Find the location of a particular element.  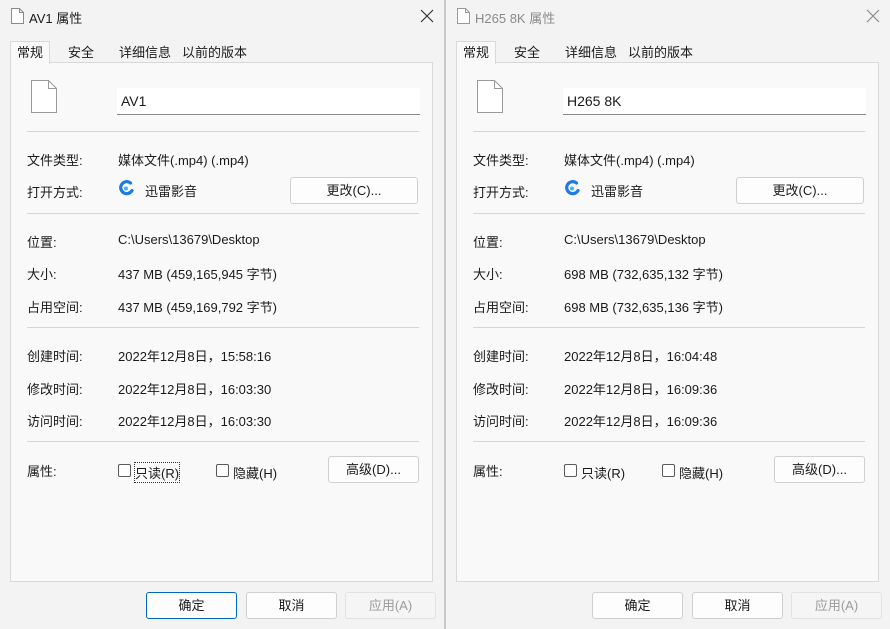

title-bar: H265 8K 属性 is located at coordinates (668, 16).